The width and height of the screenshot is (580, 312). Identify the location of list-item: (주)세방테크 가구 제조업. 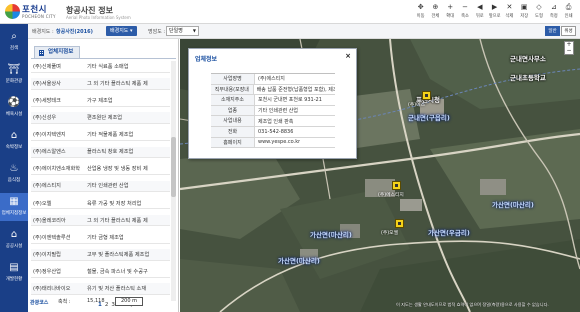
(100, 101).